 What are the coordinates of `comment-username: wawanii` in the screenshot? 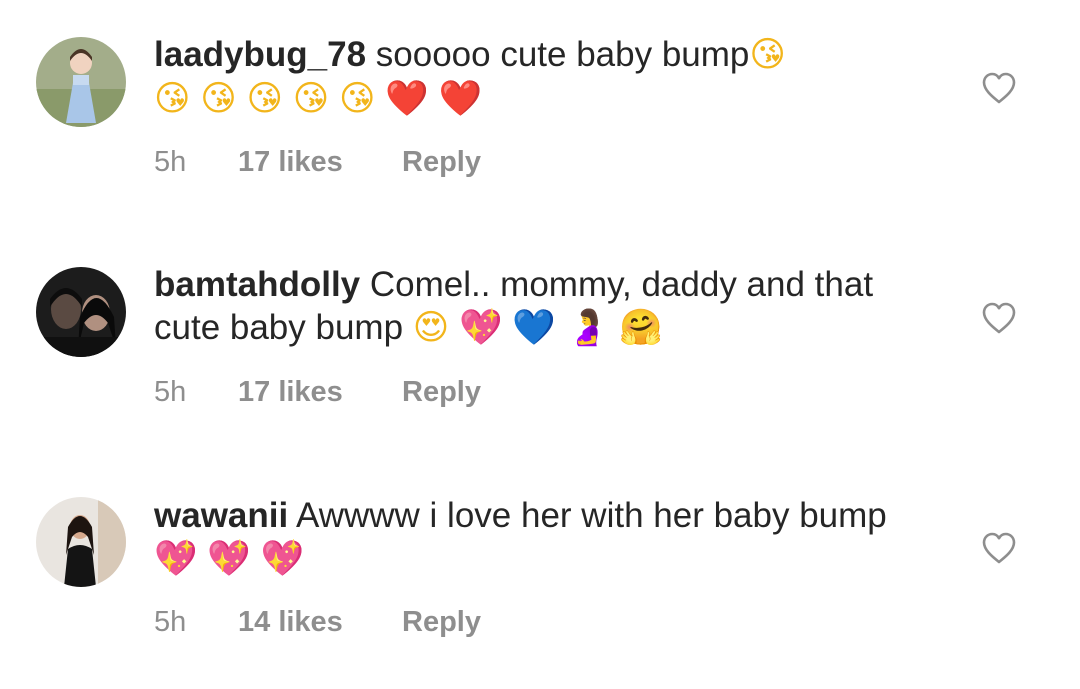 It's located at (221, 515).